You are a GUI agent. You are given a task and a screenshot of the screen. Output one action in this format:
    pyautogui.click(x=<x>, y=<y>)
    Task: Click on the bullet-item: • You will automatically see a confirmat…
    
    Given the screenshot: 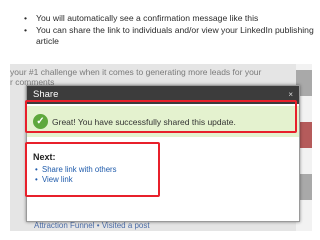 What is the action you would take?
    pyautogui.click(x=170, y=18)
    